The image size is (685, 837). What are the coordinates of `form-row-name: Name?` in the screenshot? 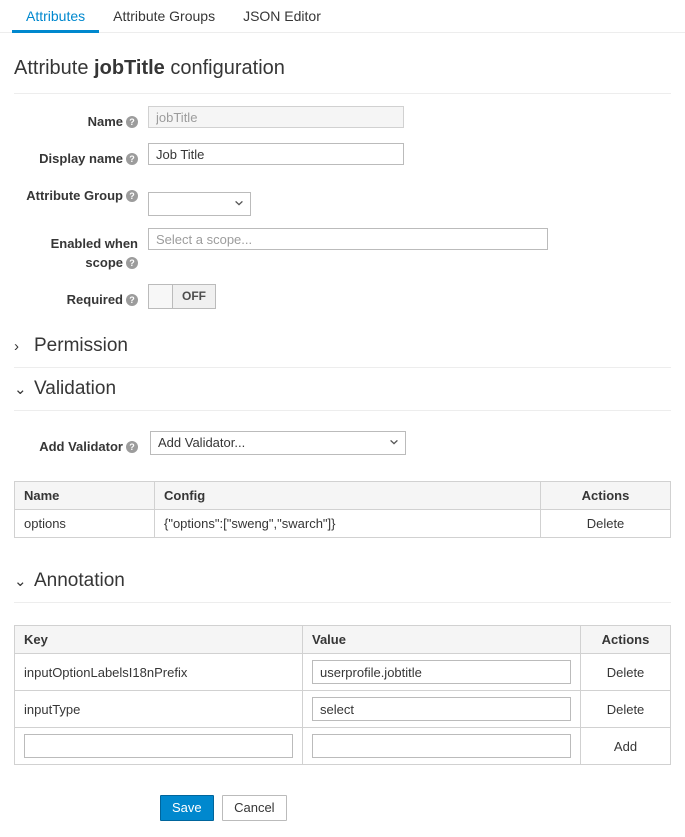 It's located at (342, 118).